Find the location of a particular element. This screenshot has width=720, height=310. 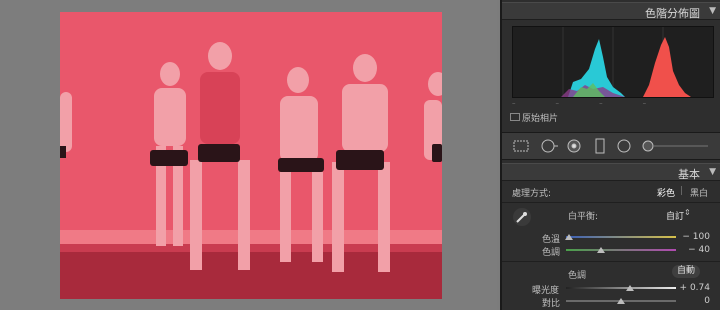

spot-removal-icon is located at coordinates (550, 145).